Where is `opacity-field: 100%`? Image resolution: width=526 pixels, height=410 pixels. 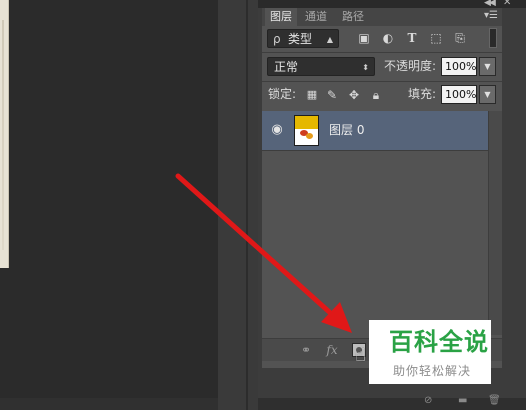 opacity-field: 100% is located at coordinates (459, 66).